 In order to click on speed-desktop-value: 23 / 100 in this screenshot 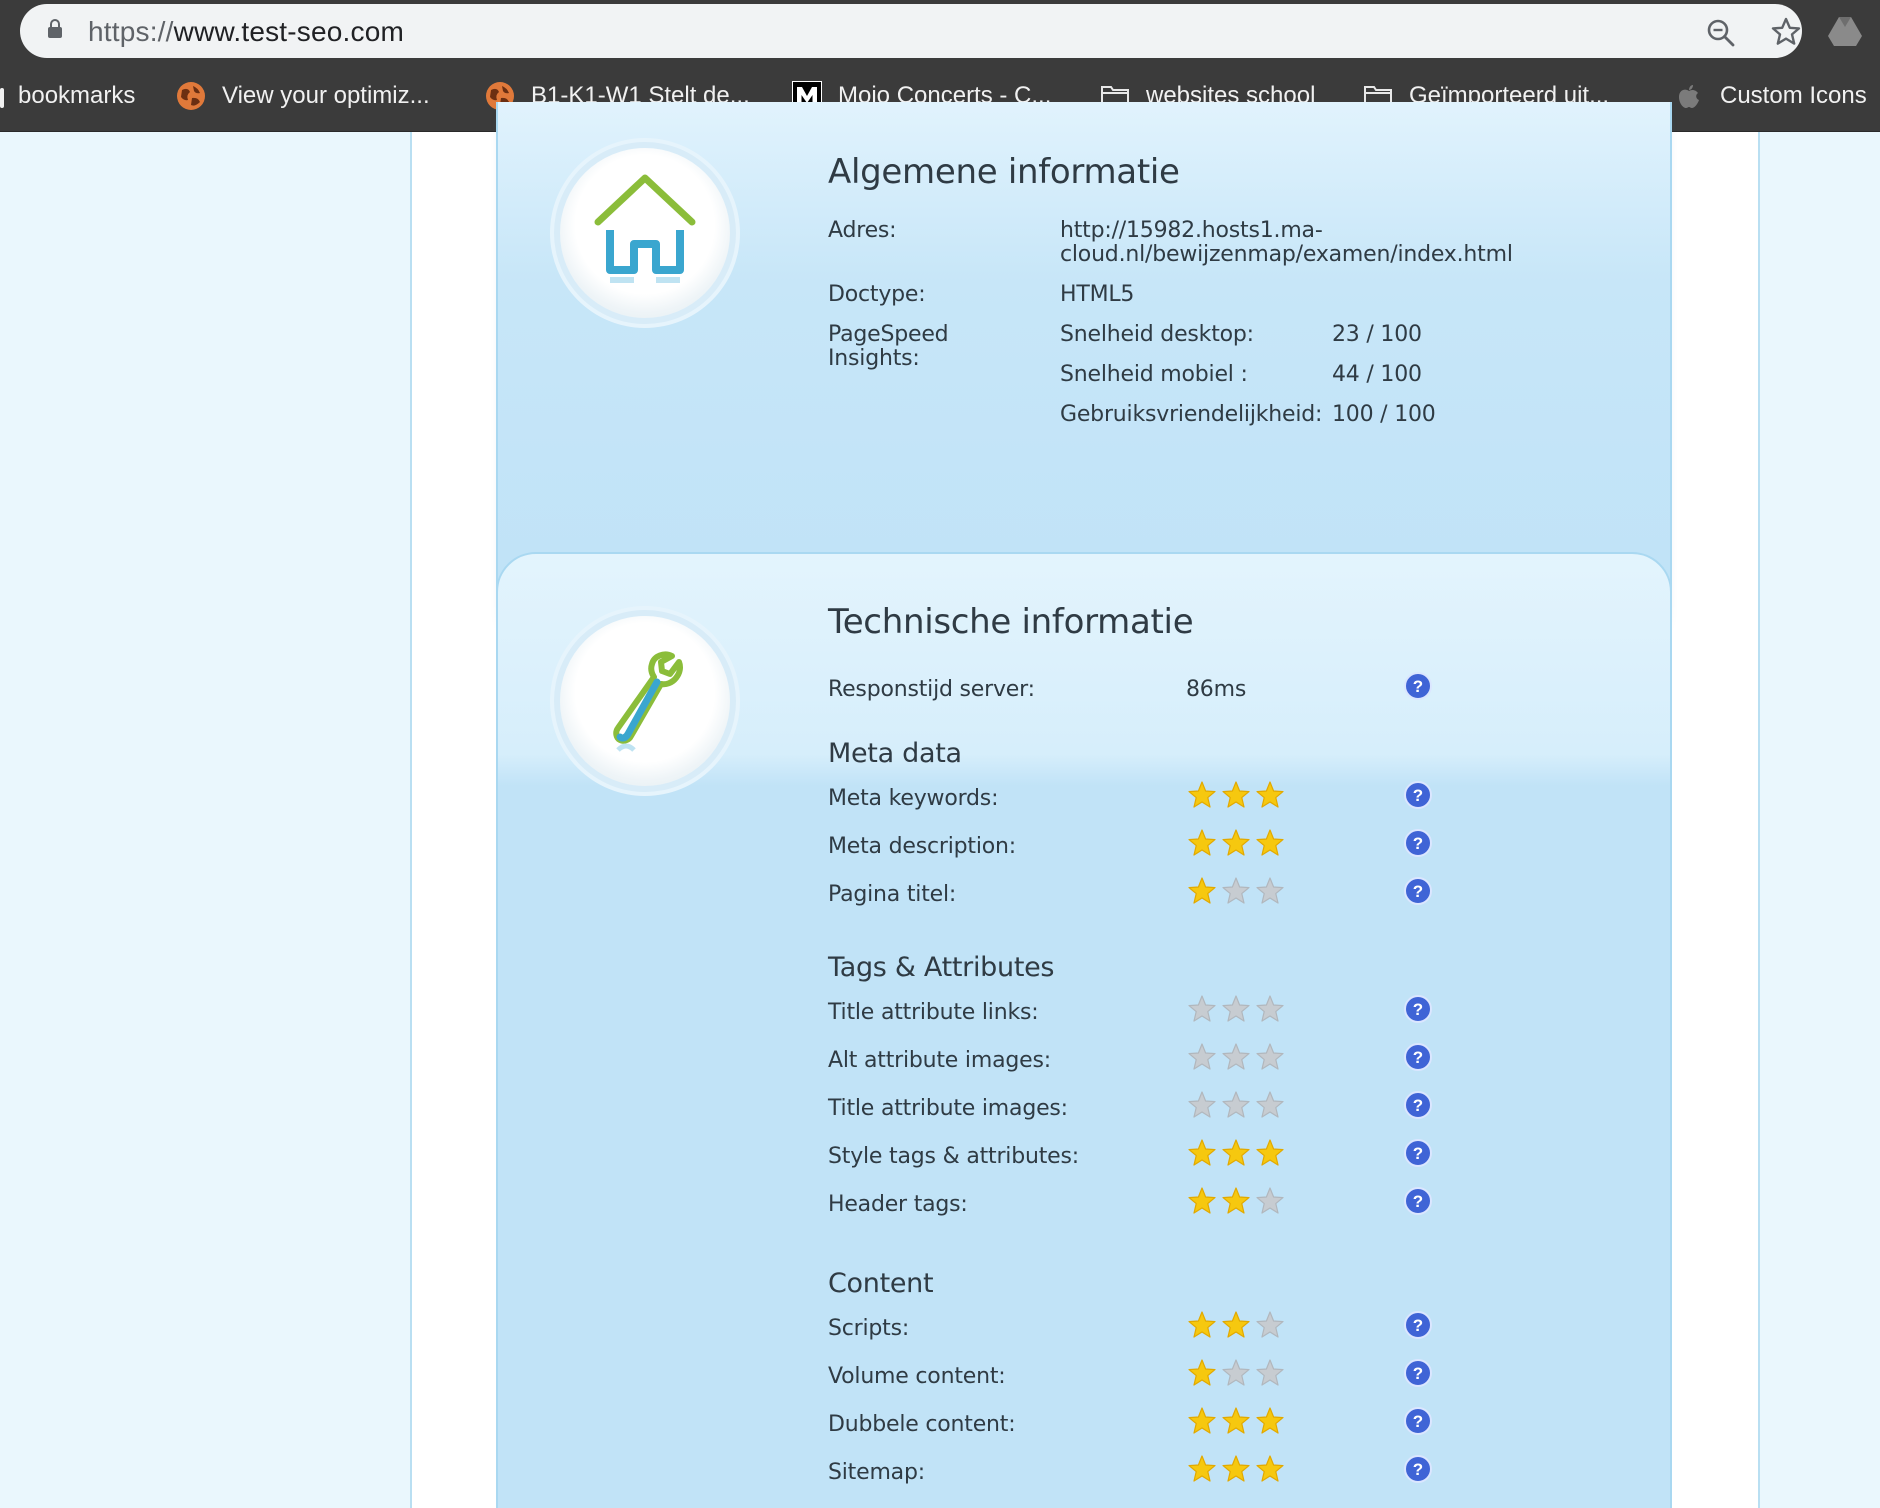, I will do `click(1377, 334)`.